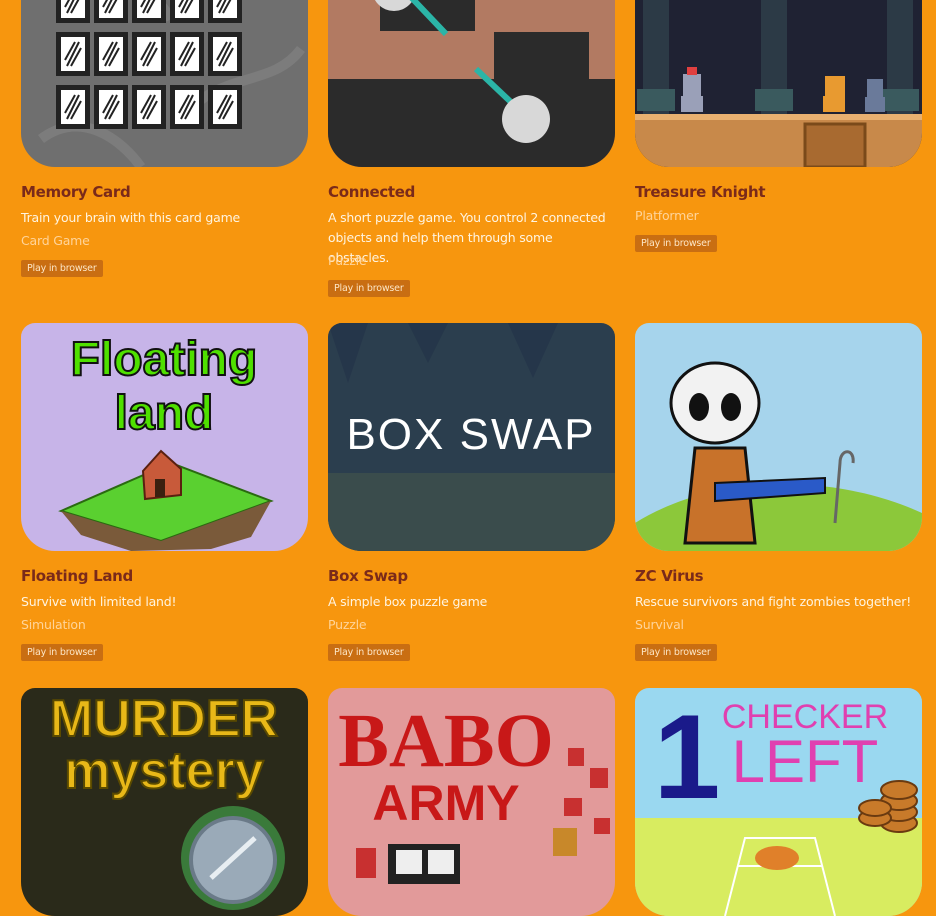 This screenshot has width=936, height=916. I want to click on treasure-knight-thumbnail, so click(778, 83).